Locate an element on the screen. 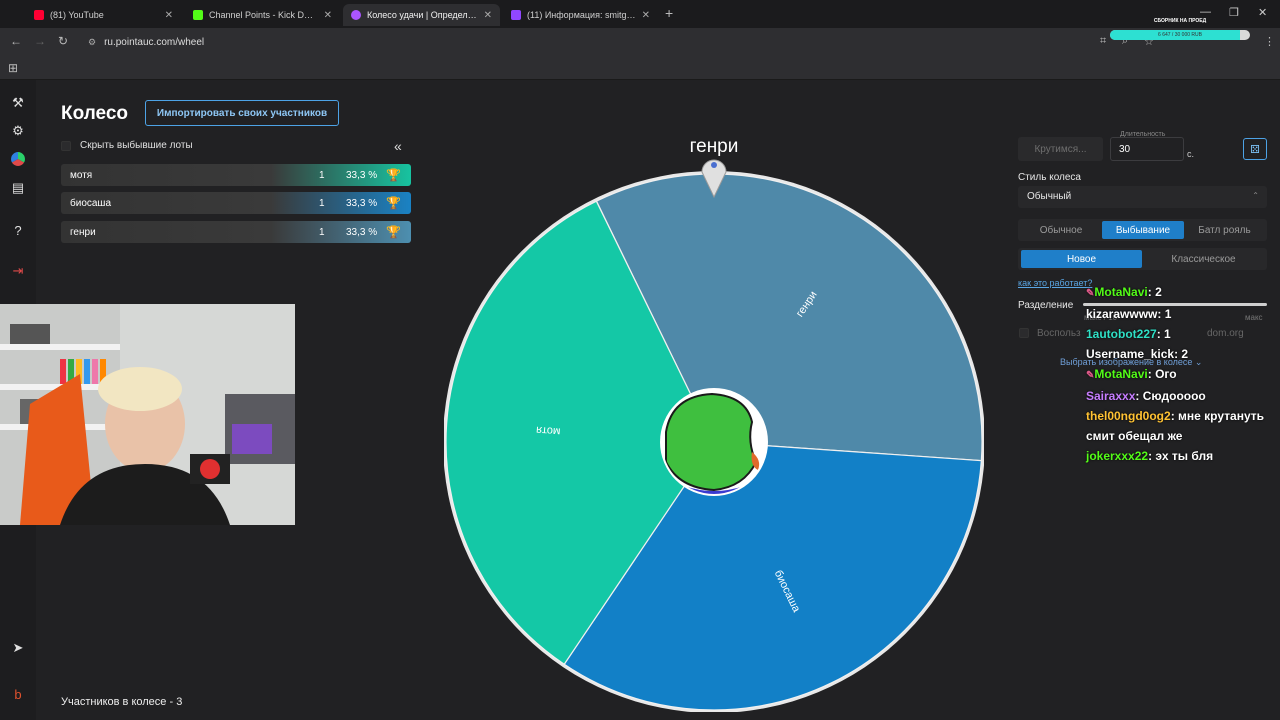 The height and width of the screenshot is (720, 1280). chat-text: Ого is located at coordinates (1166, 374).